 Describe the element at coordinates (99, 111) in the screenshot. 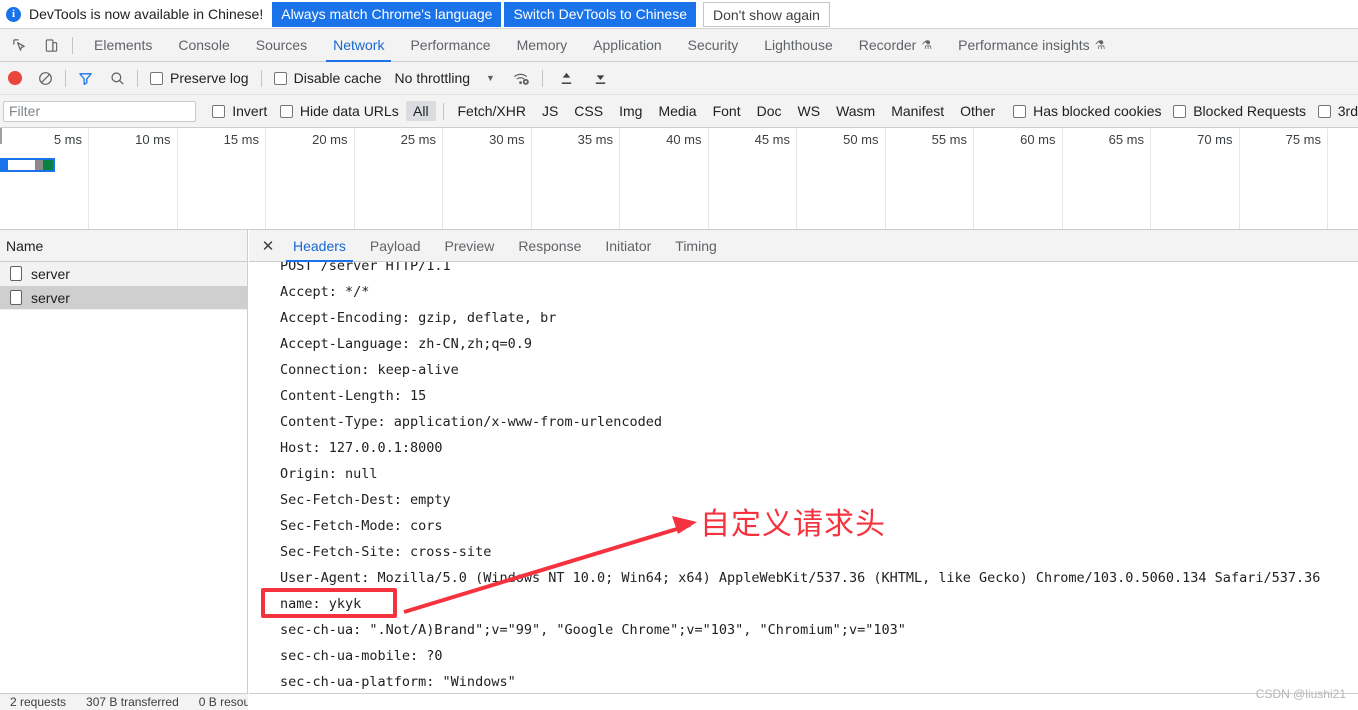

I see `filter-input` at that location.